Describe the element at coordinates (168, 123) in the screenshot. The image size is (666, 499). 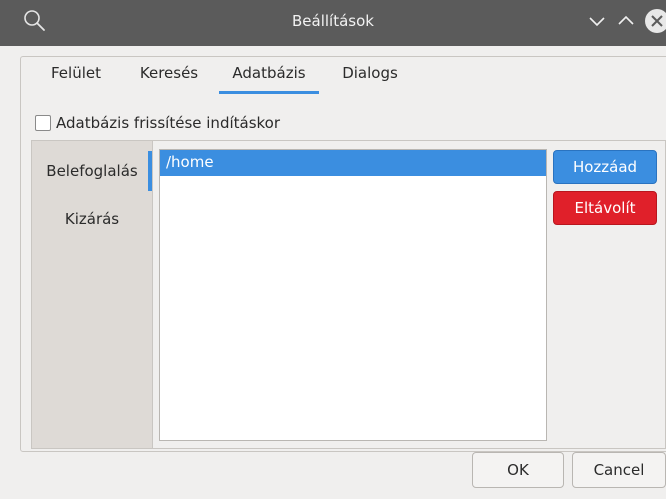
I see `update-on-start-label: Adatbázis frissítése indításkor` at that location.